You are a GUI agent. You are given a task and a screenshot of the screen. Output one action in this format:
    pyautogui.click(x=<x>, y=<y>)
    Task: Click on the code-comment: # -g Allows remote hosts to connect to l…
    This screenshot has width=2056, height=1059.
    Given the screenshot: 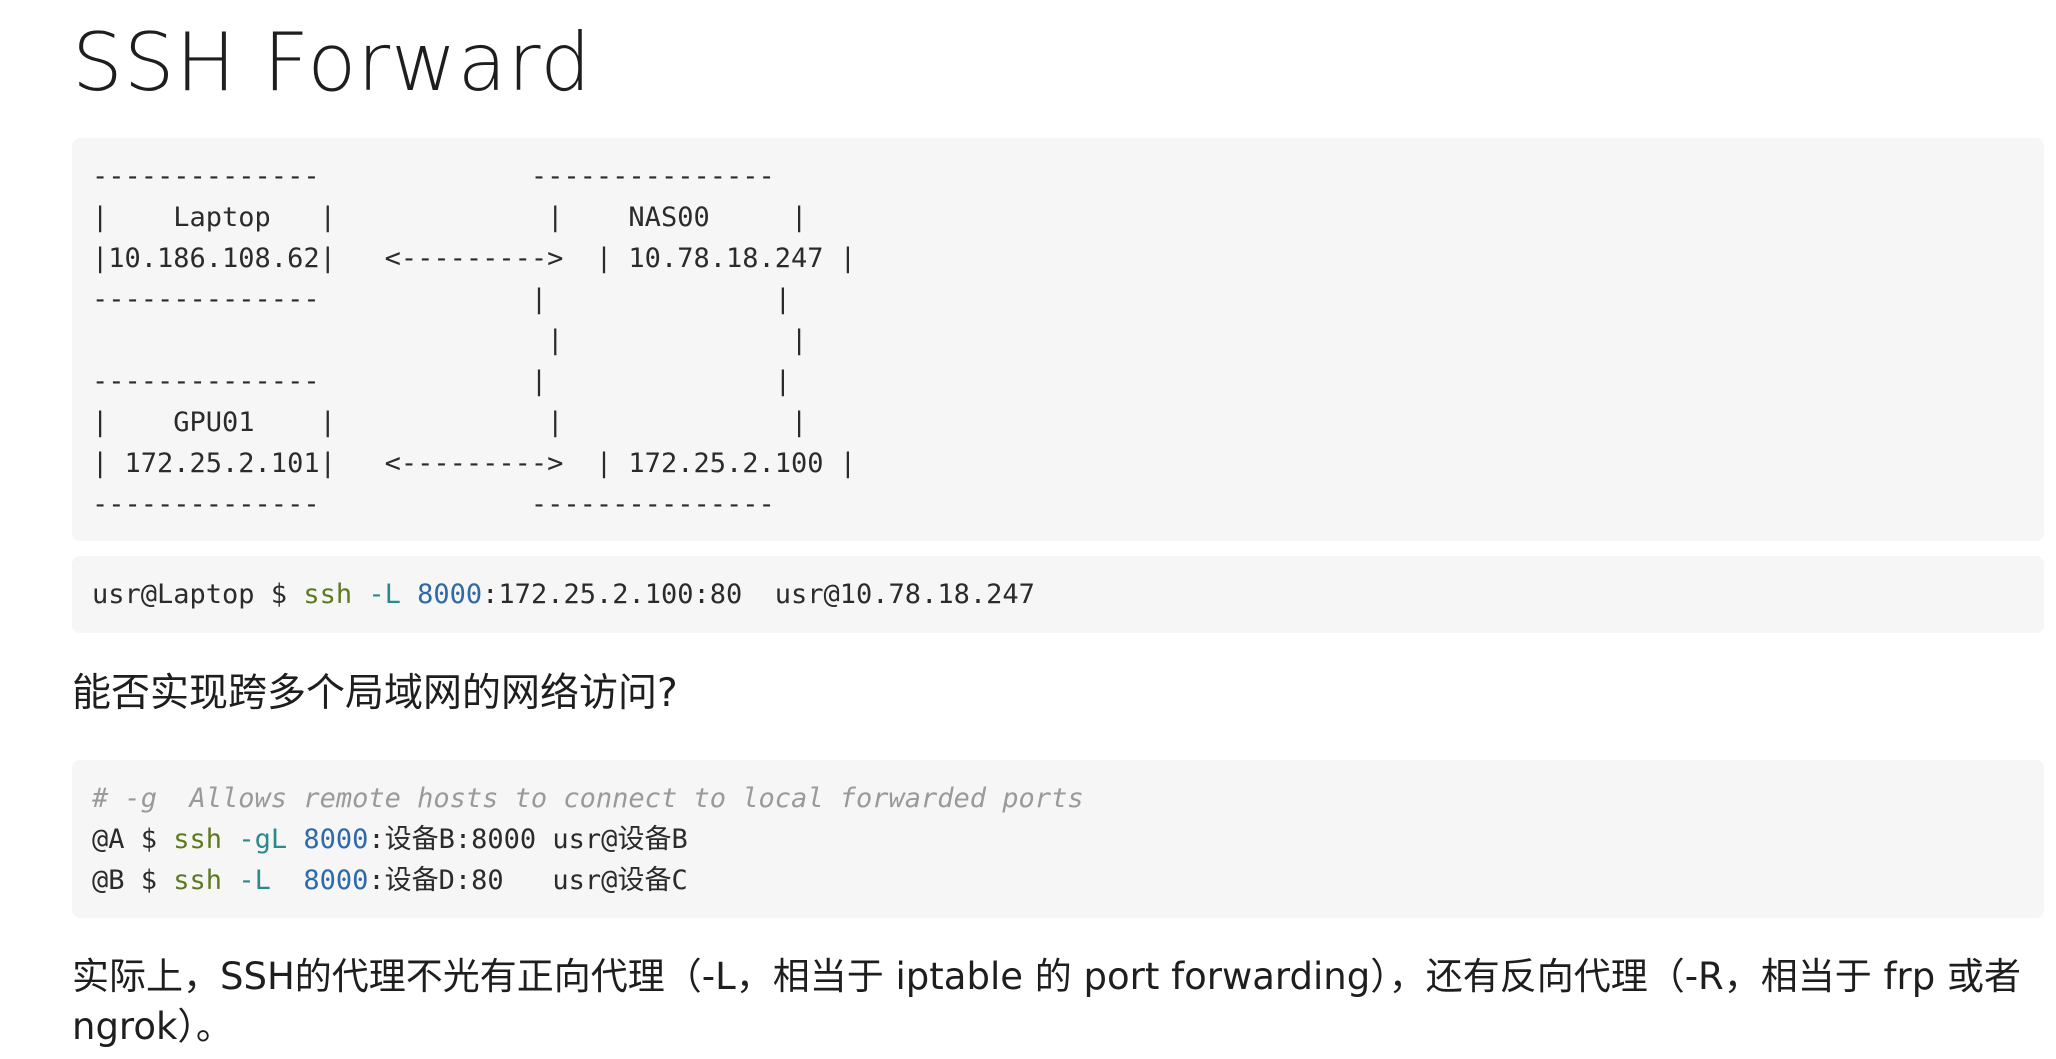 What is the action you would take?
    pyautogui.click(x=588, y=798)
    